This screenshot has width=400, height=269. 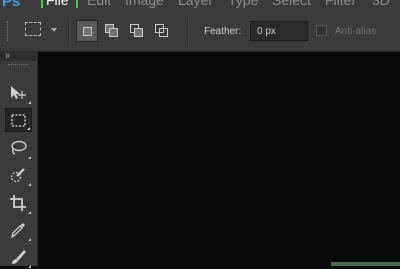 I want to click on subtract-selection-icon-part, so click(x=138, y=32).